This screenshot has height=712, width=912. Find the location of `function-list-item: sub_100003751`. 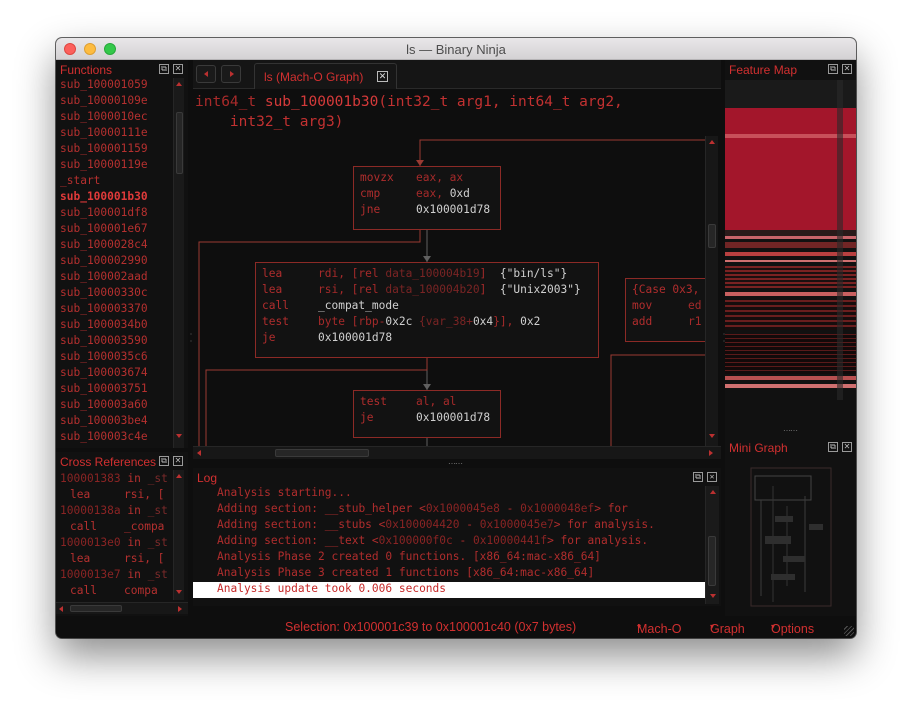

function-list-item: sub_100003751 is located at coordinates (116, 390).